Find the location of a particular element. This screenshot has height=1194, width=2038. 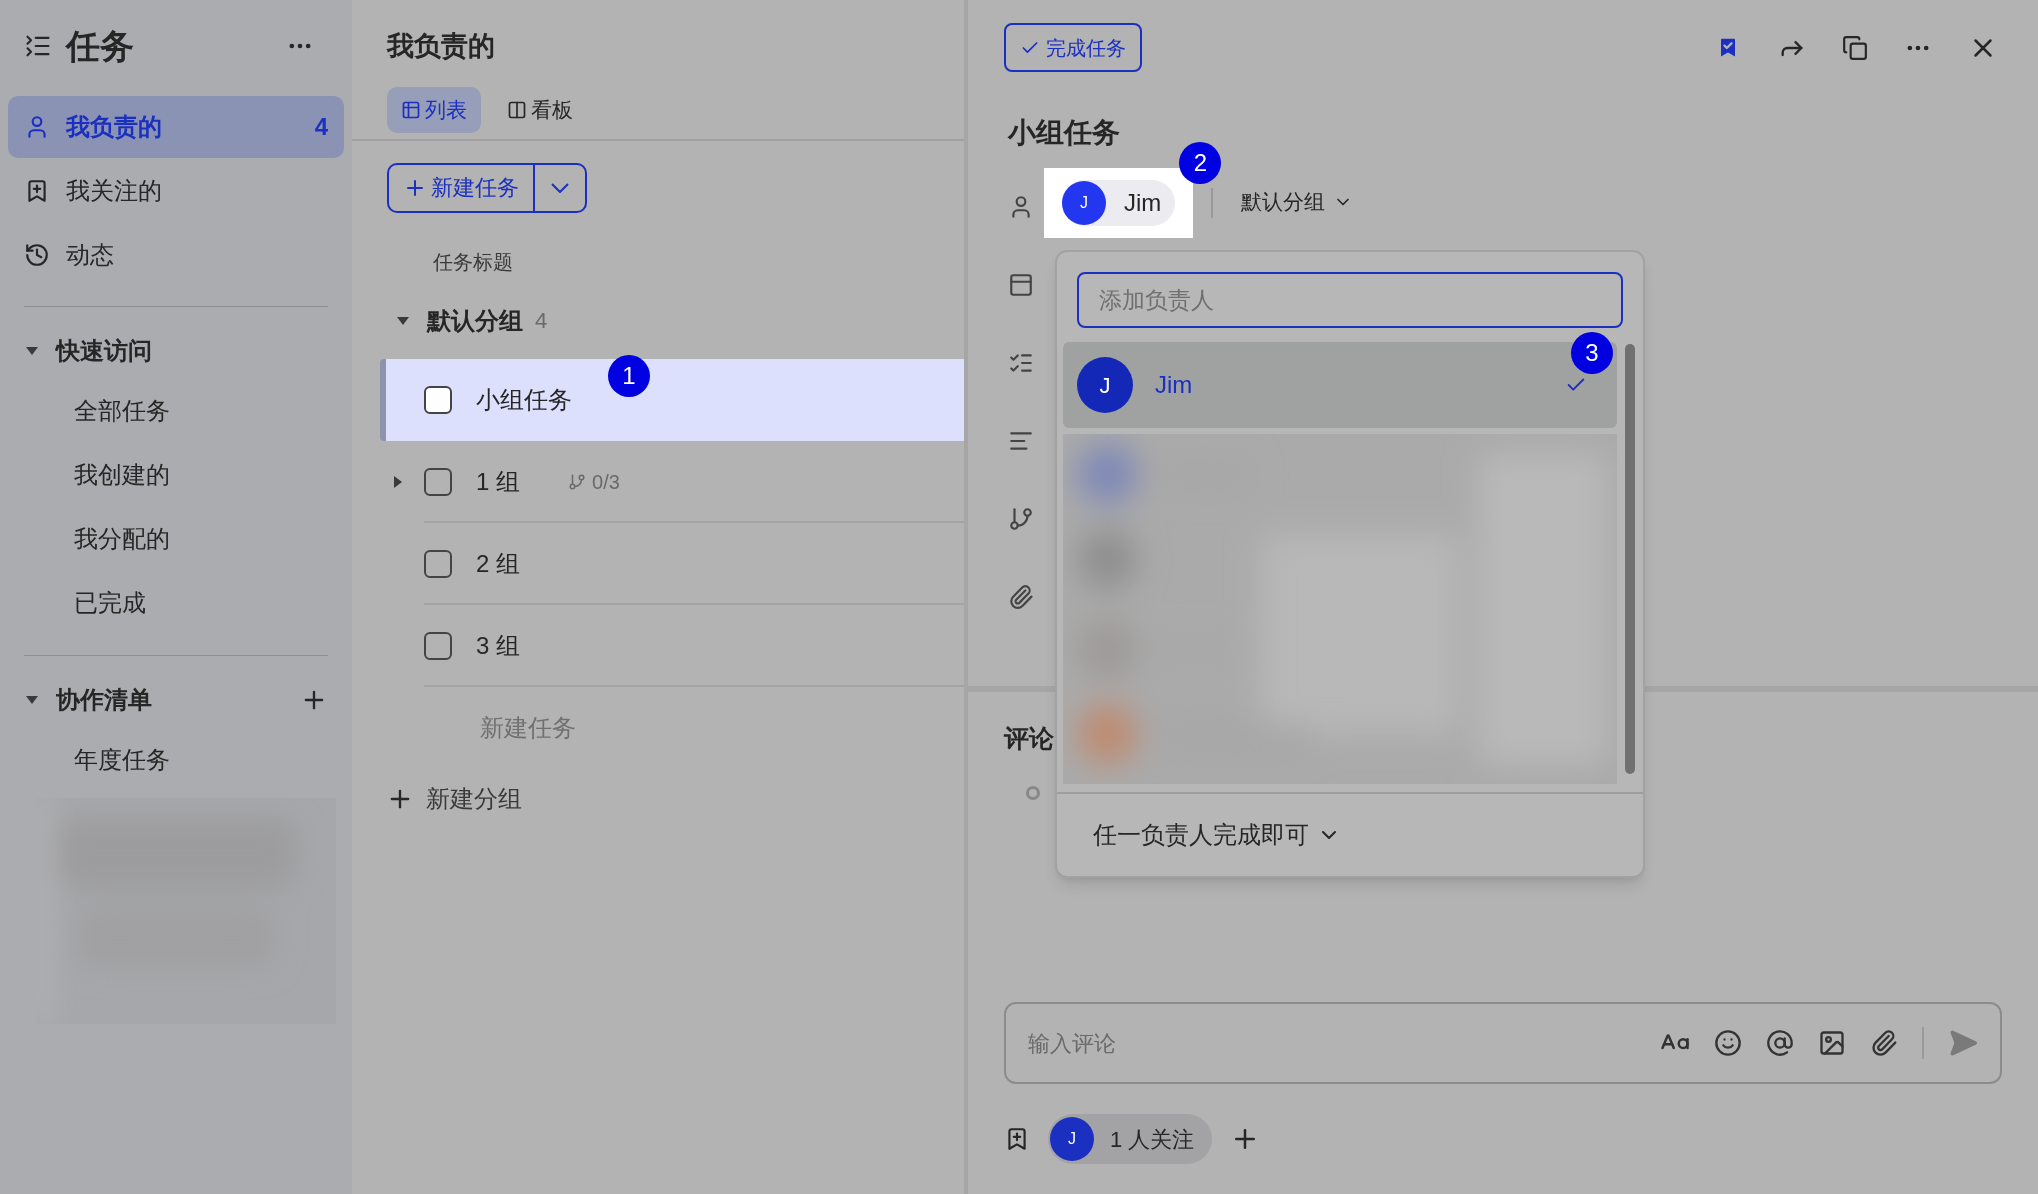

comment-field: 输入评论 is located at coordinates (1503, 1043).